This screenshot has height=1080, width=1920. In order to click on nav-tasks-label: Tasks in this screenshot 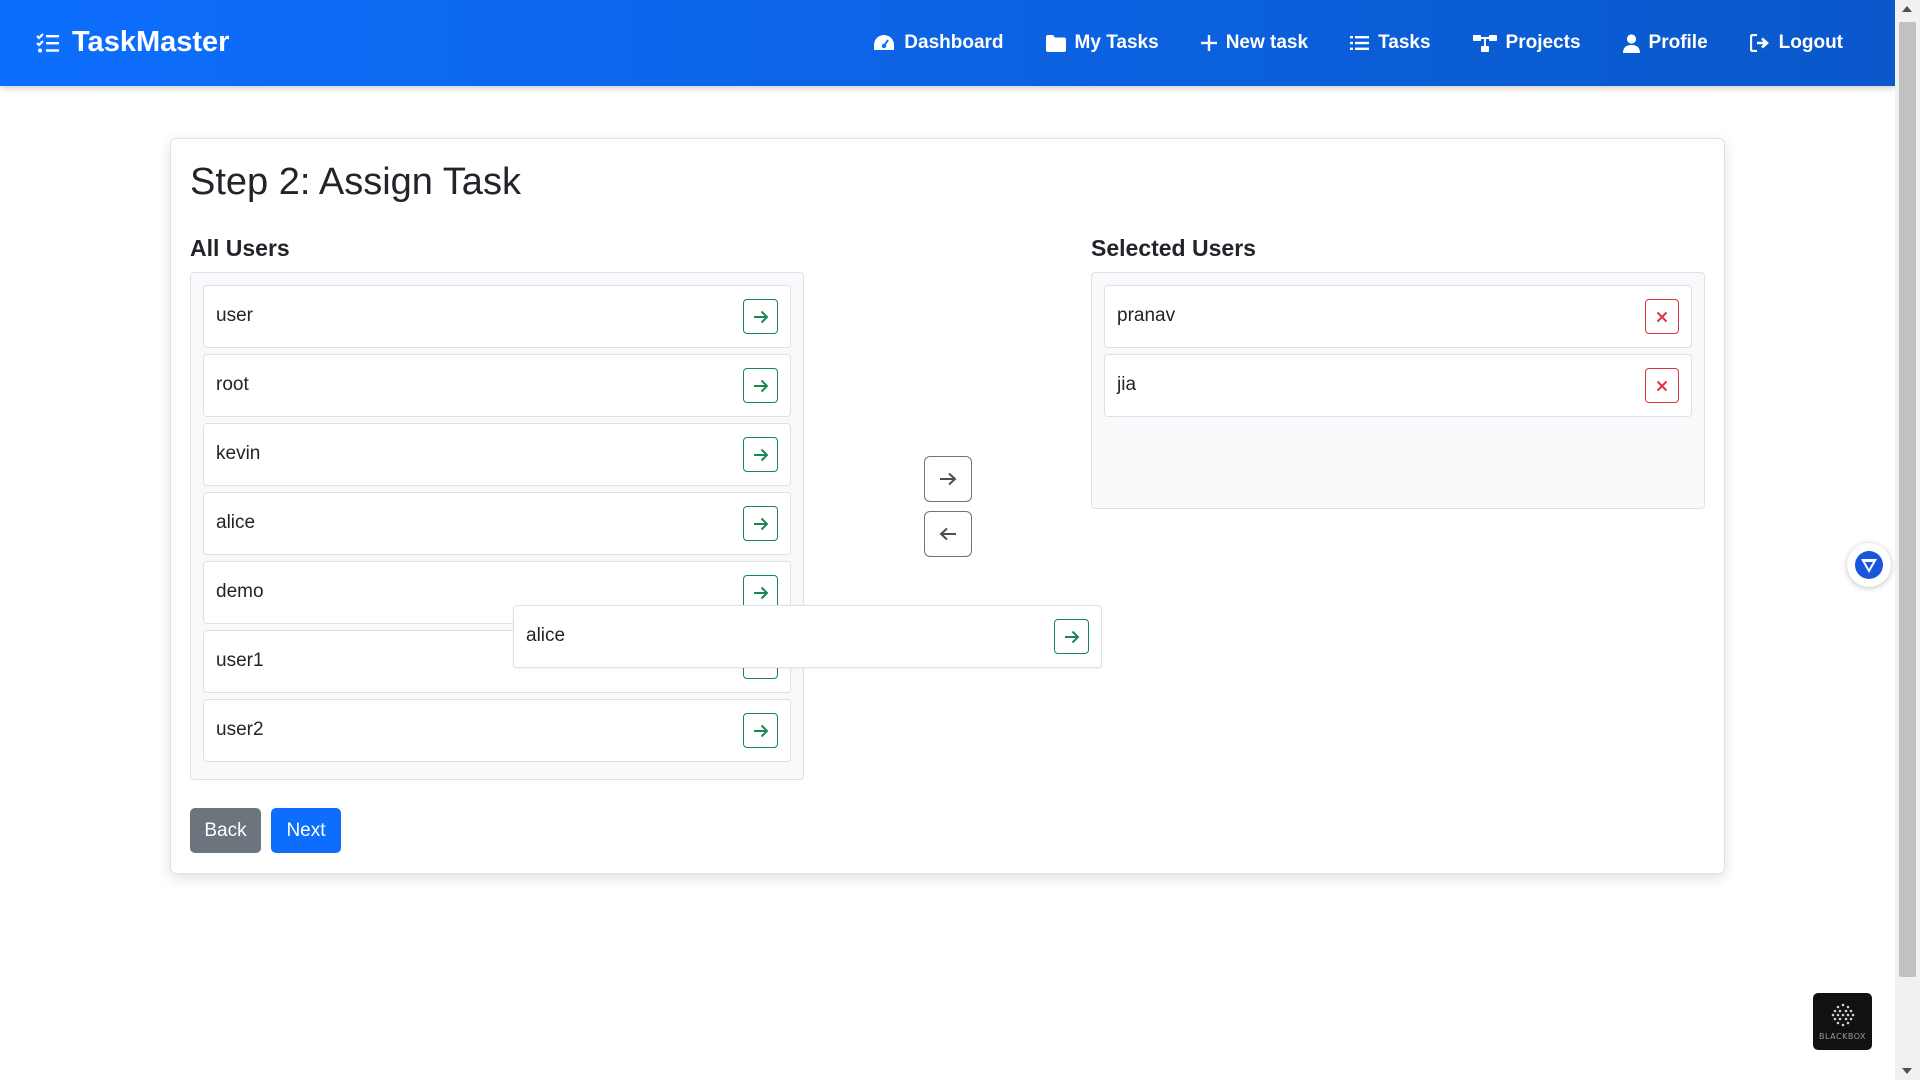, I will do `click(1404, 42)`.